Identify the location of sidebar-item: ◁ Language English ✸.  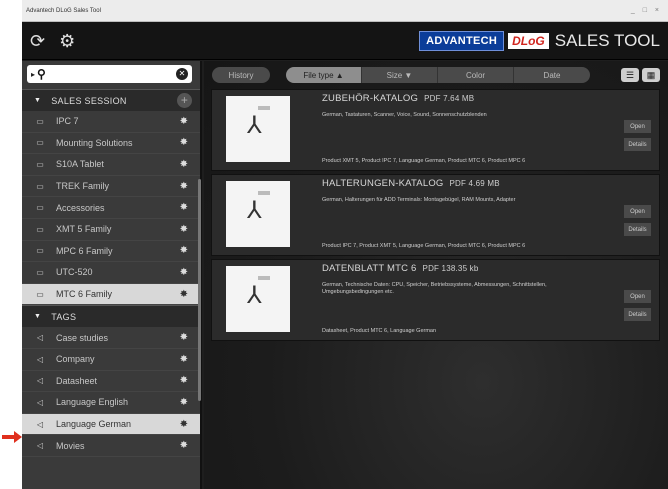
(111, 403).